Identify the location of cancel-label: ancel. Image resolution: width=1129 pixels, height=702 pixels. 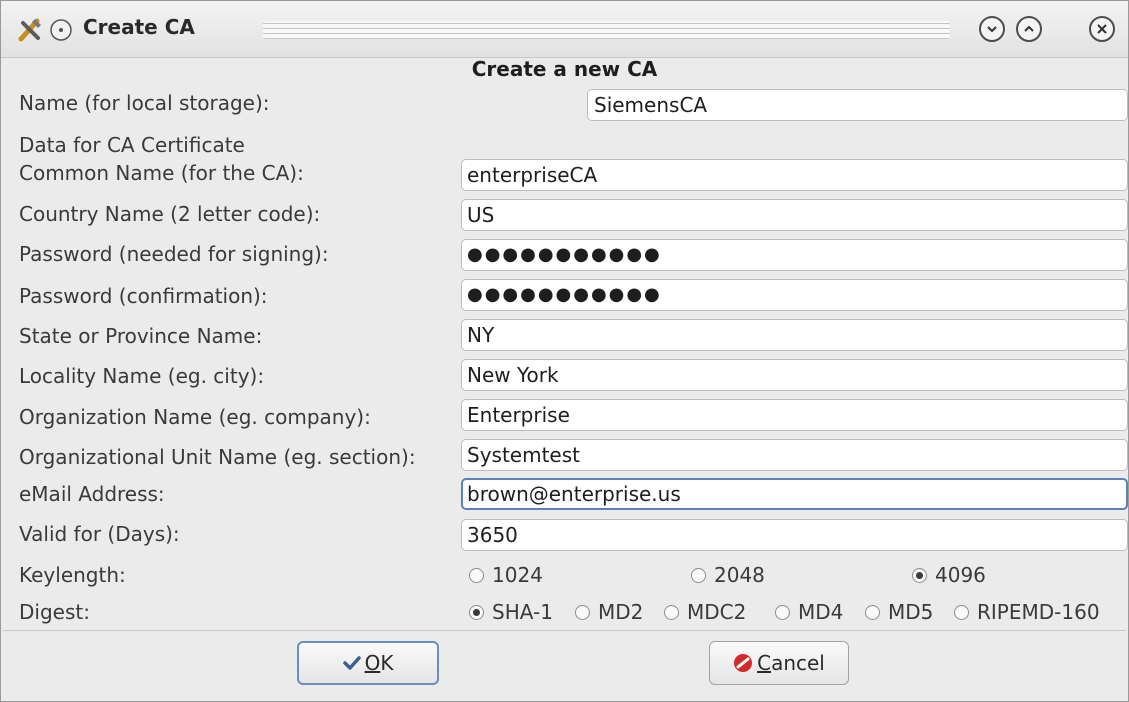
(798, 663).